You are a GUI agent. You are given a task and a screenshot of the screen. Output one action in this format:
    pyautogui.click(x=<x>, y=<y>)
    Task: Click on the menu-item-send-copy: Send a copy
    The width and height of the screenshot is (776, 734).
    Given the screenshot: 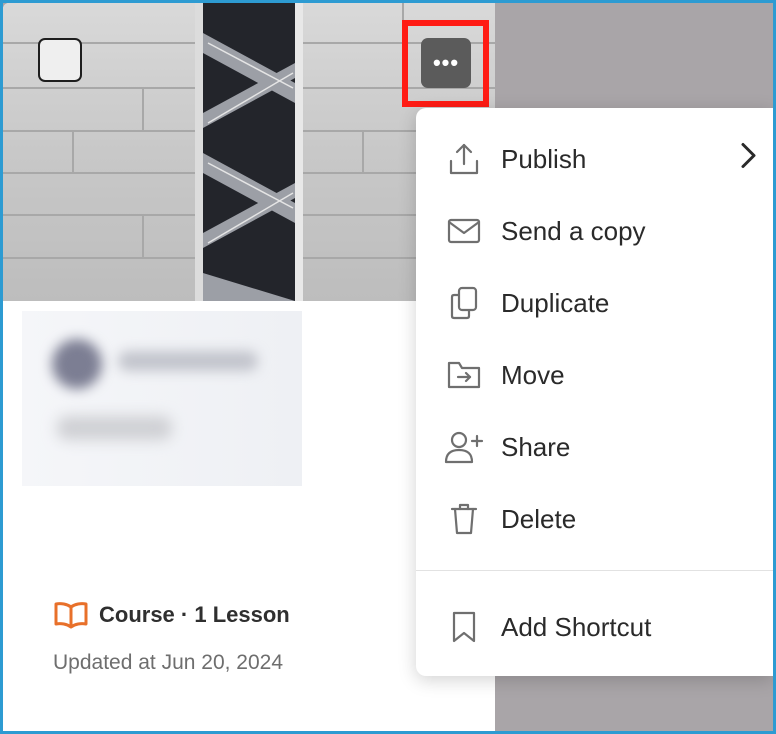 What is the action you would take?
    pyautogui.click(x=594, y=231)
    